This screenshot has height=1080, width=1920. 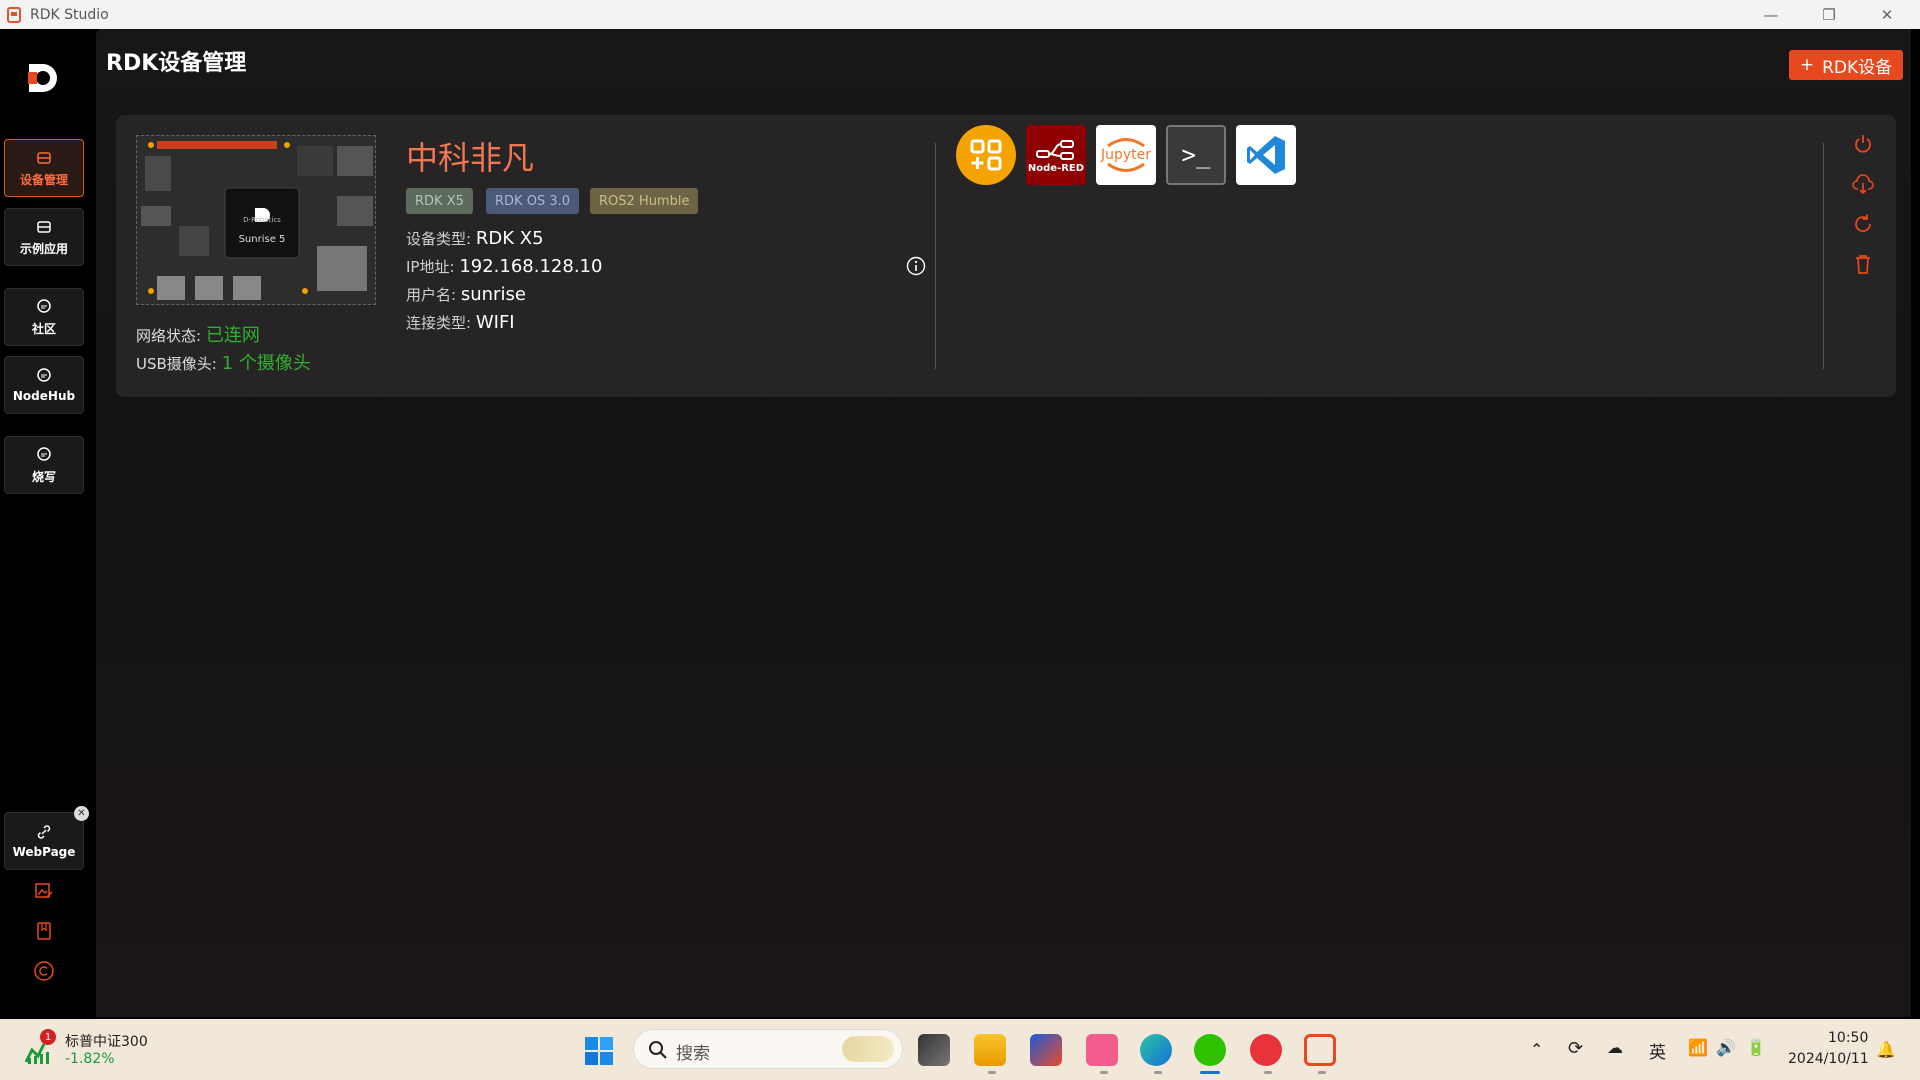 I want to click on nav-item-label: 烧写, so click(x=43, y=476).